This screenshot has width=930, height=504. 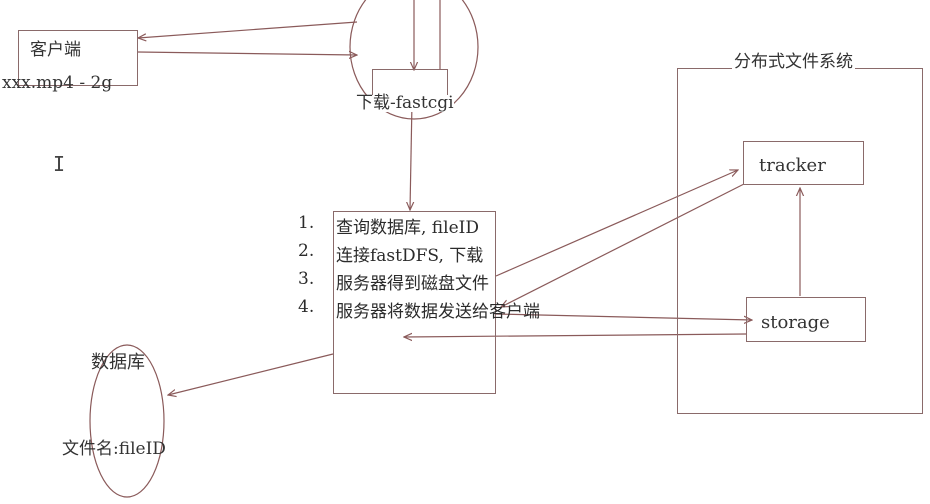 What do you see at coordinates (248, 29) in the screenshot?
I see `client-to-fastcgi-arrow` at bounding box center [248, 29].